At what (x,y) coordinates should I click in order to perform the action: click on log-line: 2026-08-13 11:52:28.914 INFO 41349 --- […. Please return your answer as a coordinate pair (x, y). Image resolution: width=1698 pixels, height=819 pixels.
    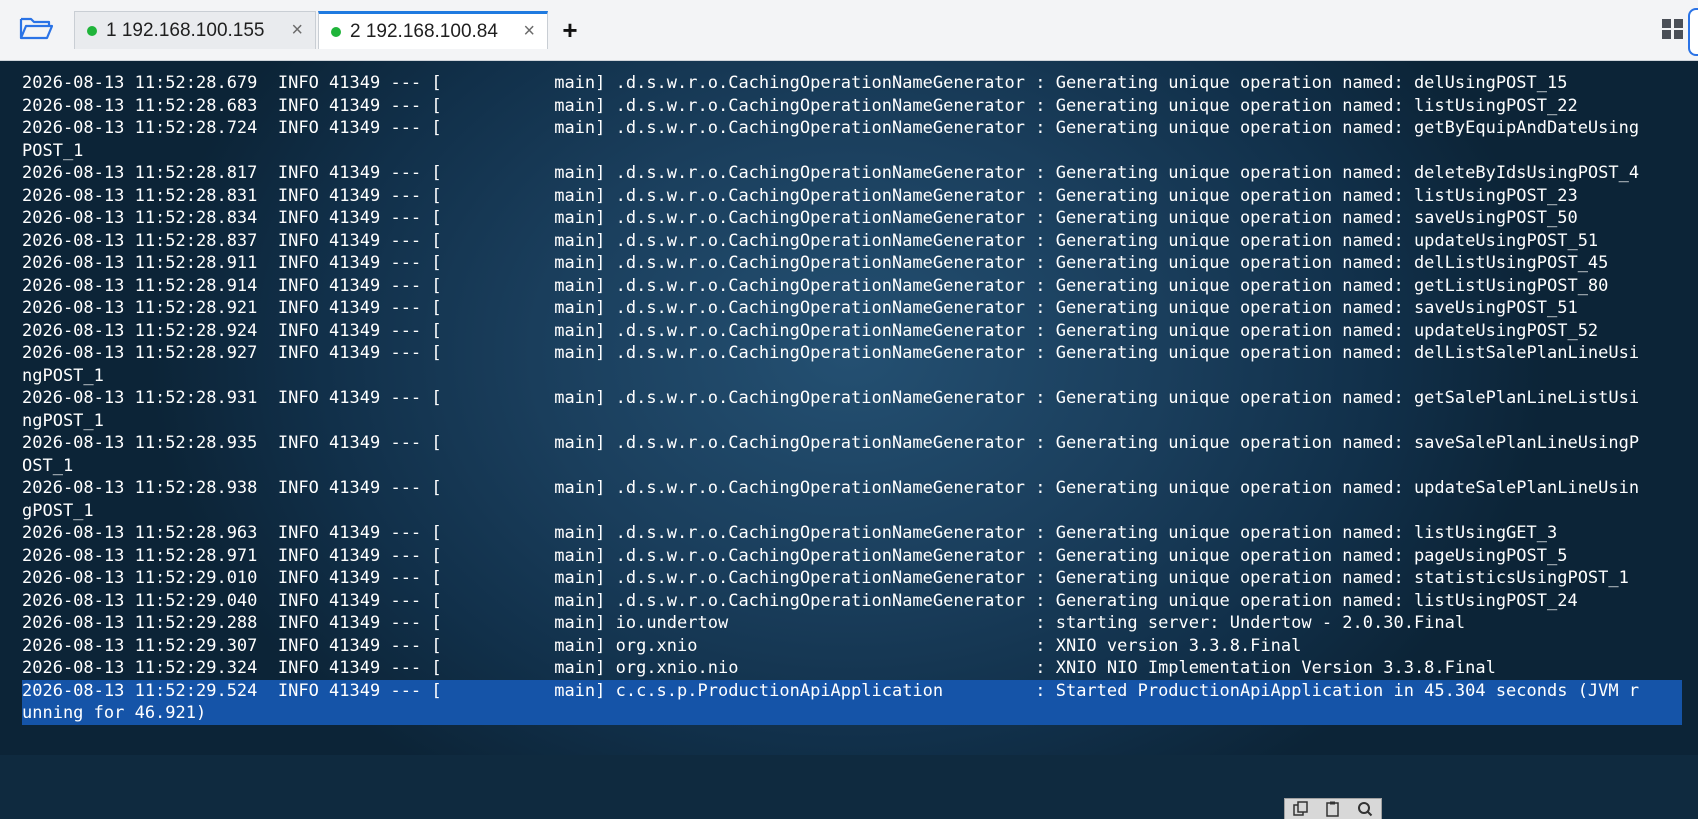
    Looking at the image, I should click on (852, 286).